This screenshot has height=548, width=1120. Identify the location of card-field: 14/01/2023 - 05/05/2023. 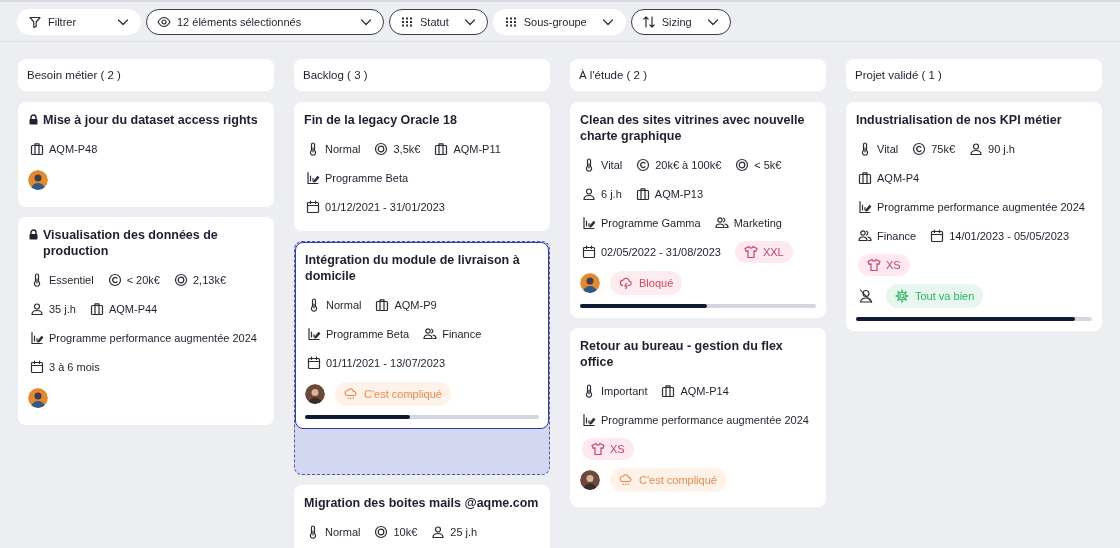
(1009, 235).